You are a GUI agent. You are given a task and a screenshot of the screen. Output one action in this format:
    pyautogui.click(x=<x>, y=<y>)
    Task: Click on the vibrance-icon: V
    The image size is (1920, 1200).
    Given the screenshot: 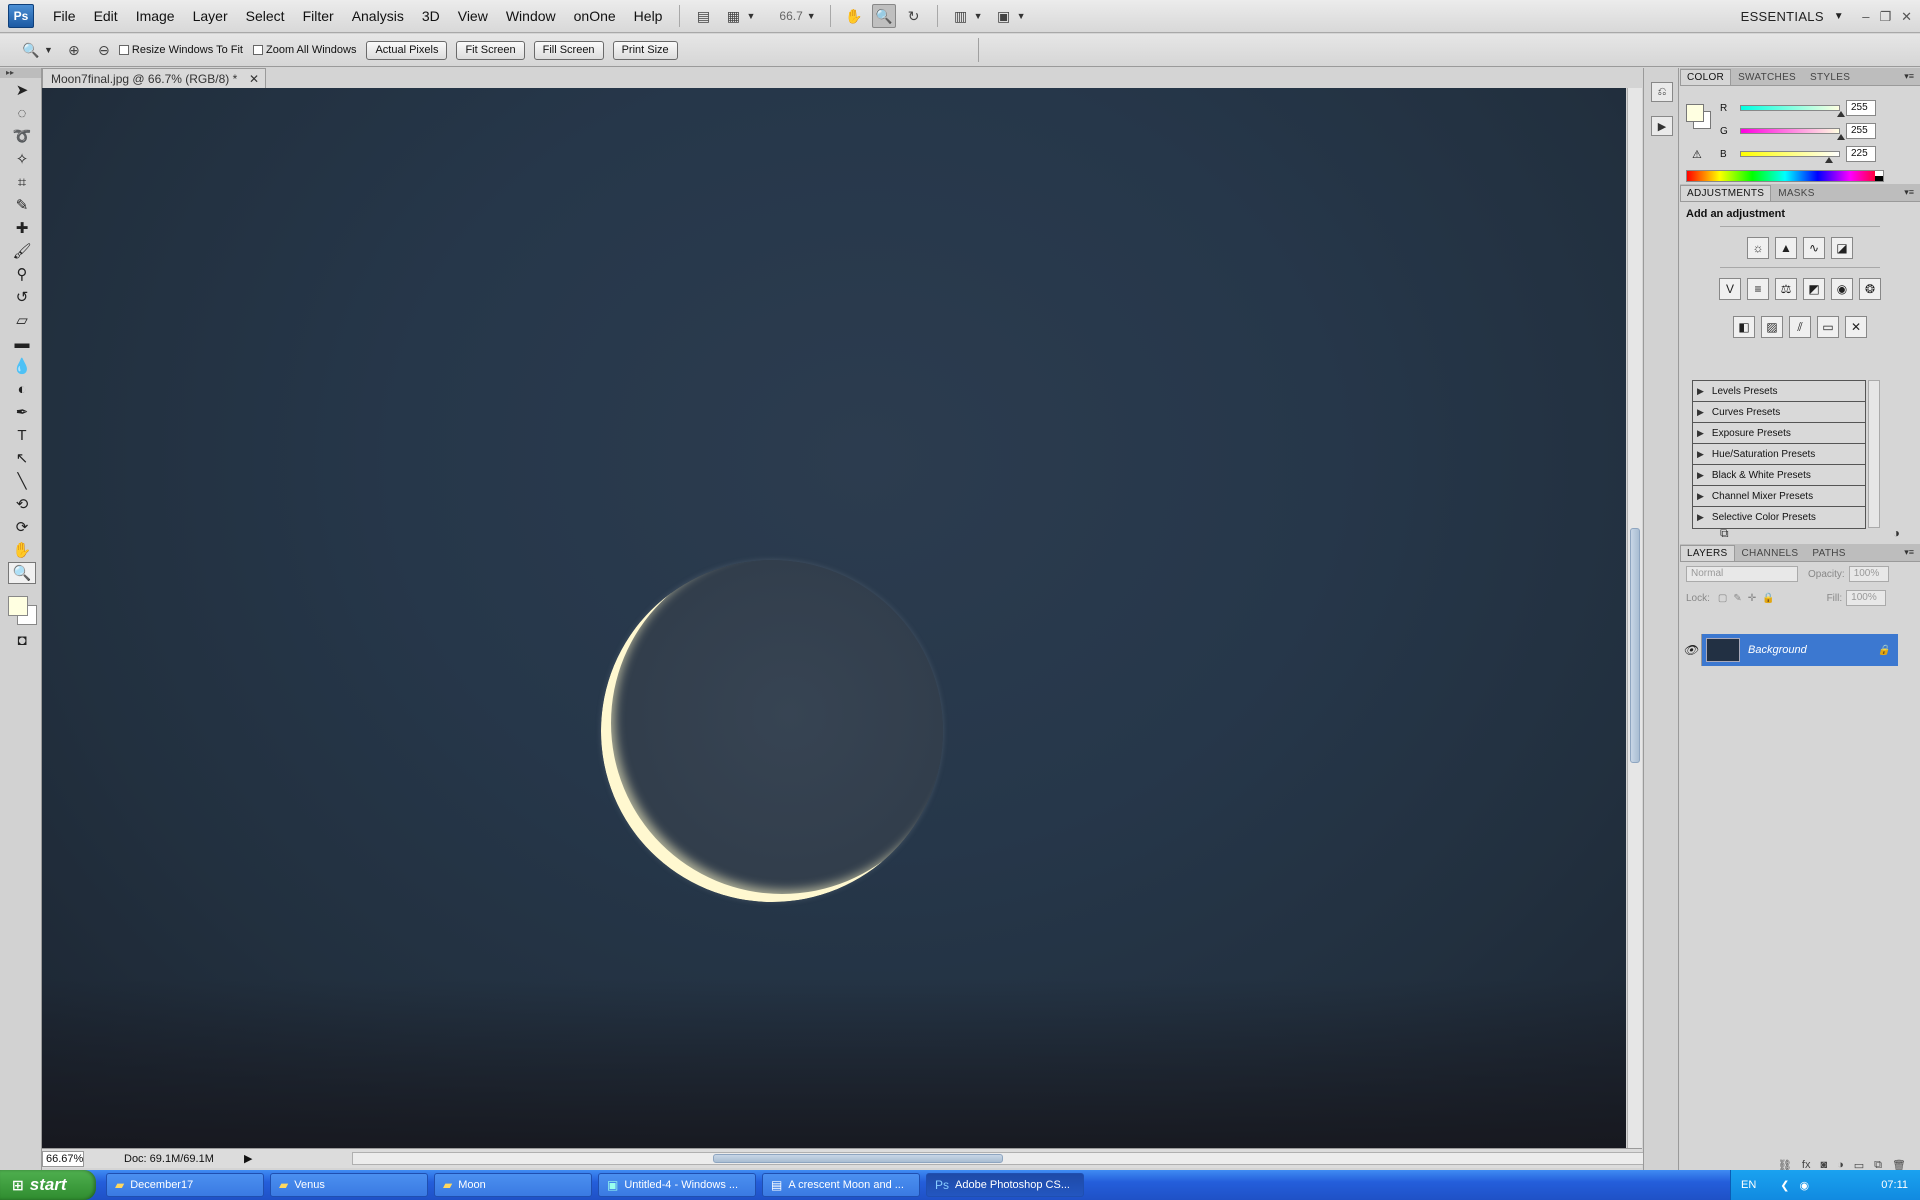 What is the action you would take?
    pyautogui.click(x=1730, y=289)
    